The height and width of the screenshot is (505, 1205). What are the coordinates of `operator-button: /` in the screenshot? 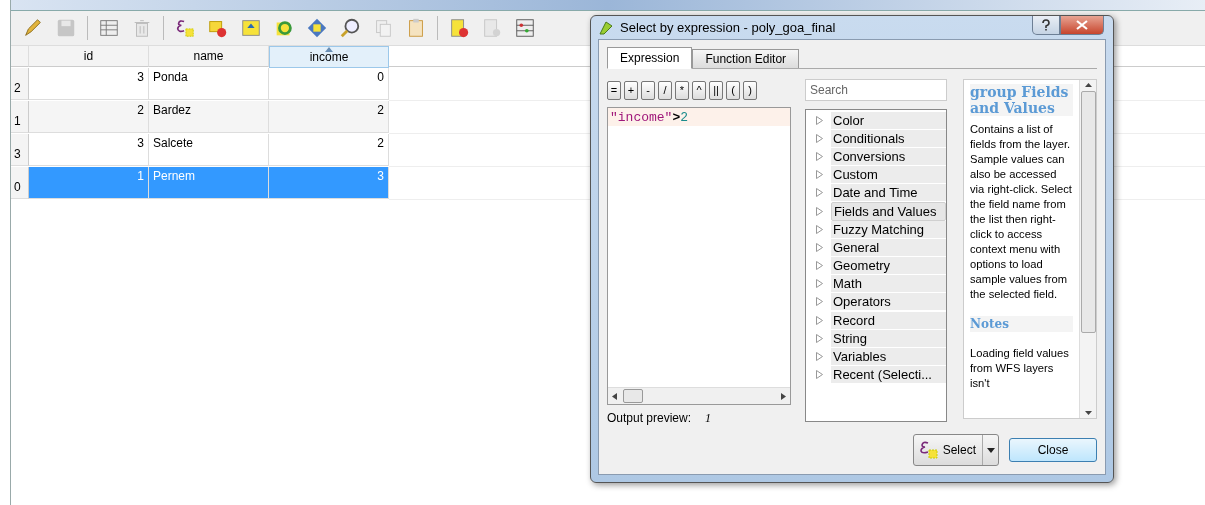 It's located at (665, 90).